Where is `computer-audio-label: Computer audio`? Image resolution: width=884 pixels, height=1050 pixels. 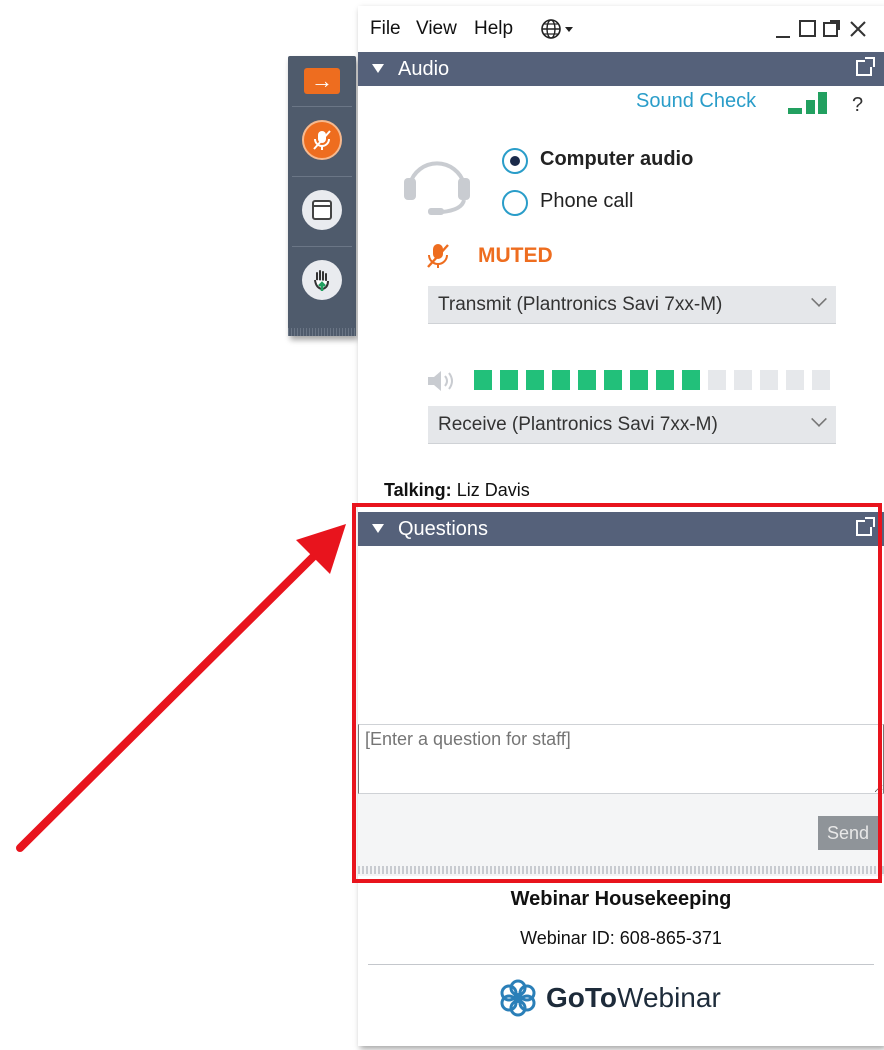 computer-audio-label: Computer audio is located at coordinates (616, 159).